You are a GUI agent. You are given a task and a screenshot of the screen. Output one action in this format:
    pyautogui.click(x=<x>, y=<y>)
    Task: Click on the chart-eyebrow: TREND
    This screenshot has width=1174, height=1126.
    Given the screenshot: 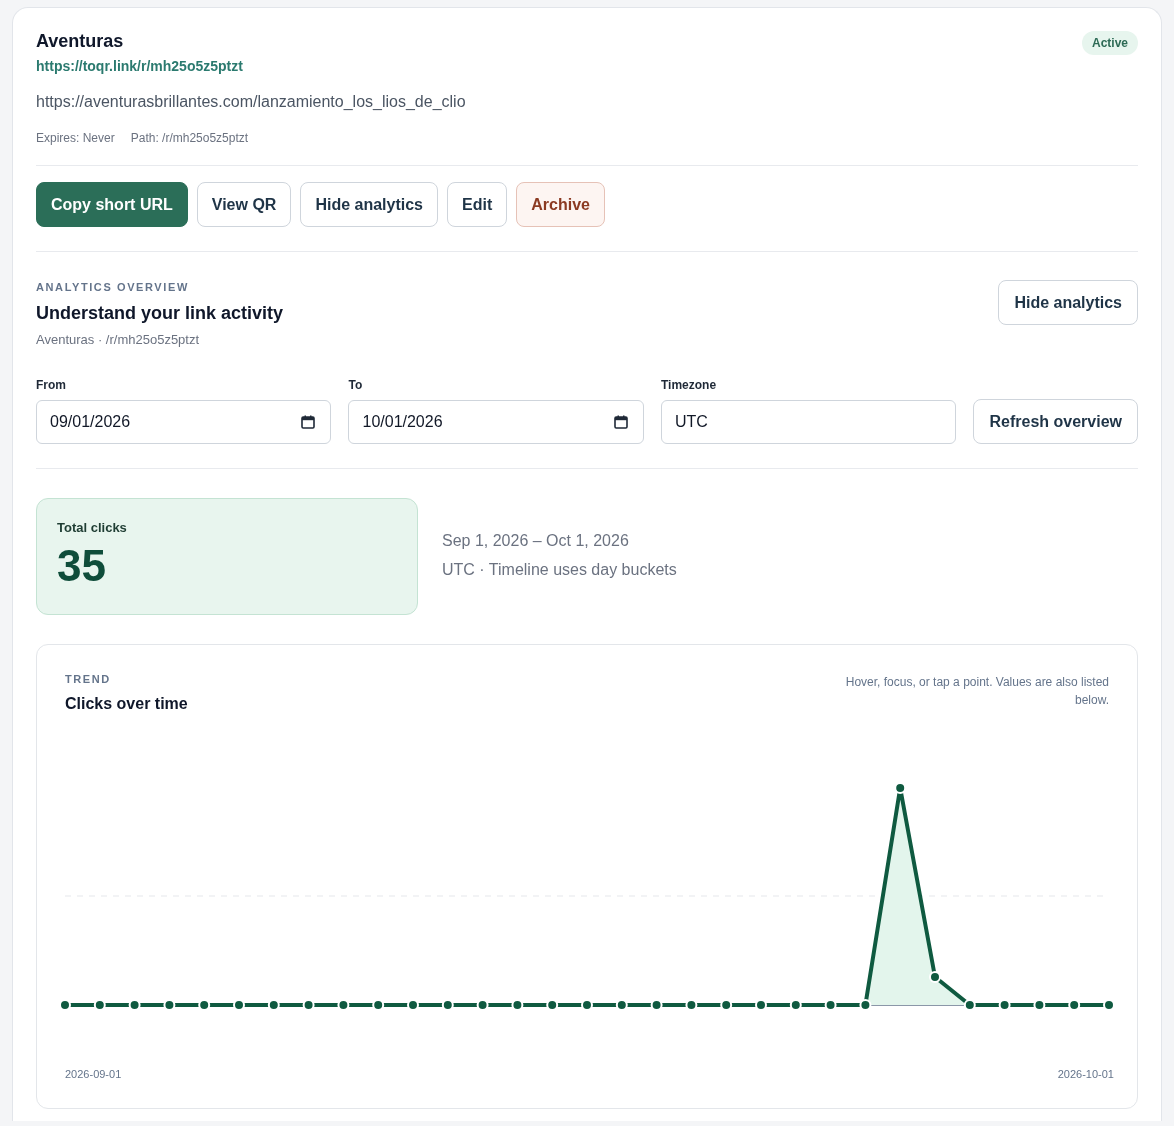 What is the action you would take?
    pyautogui.click(x=88, y=679)
    